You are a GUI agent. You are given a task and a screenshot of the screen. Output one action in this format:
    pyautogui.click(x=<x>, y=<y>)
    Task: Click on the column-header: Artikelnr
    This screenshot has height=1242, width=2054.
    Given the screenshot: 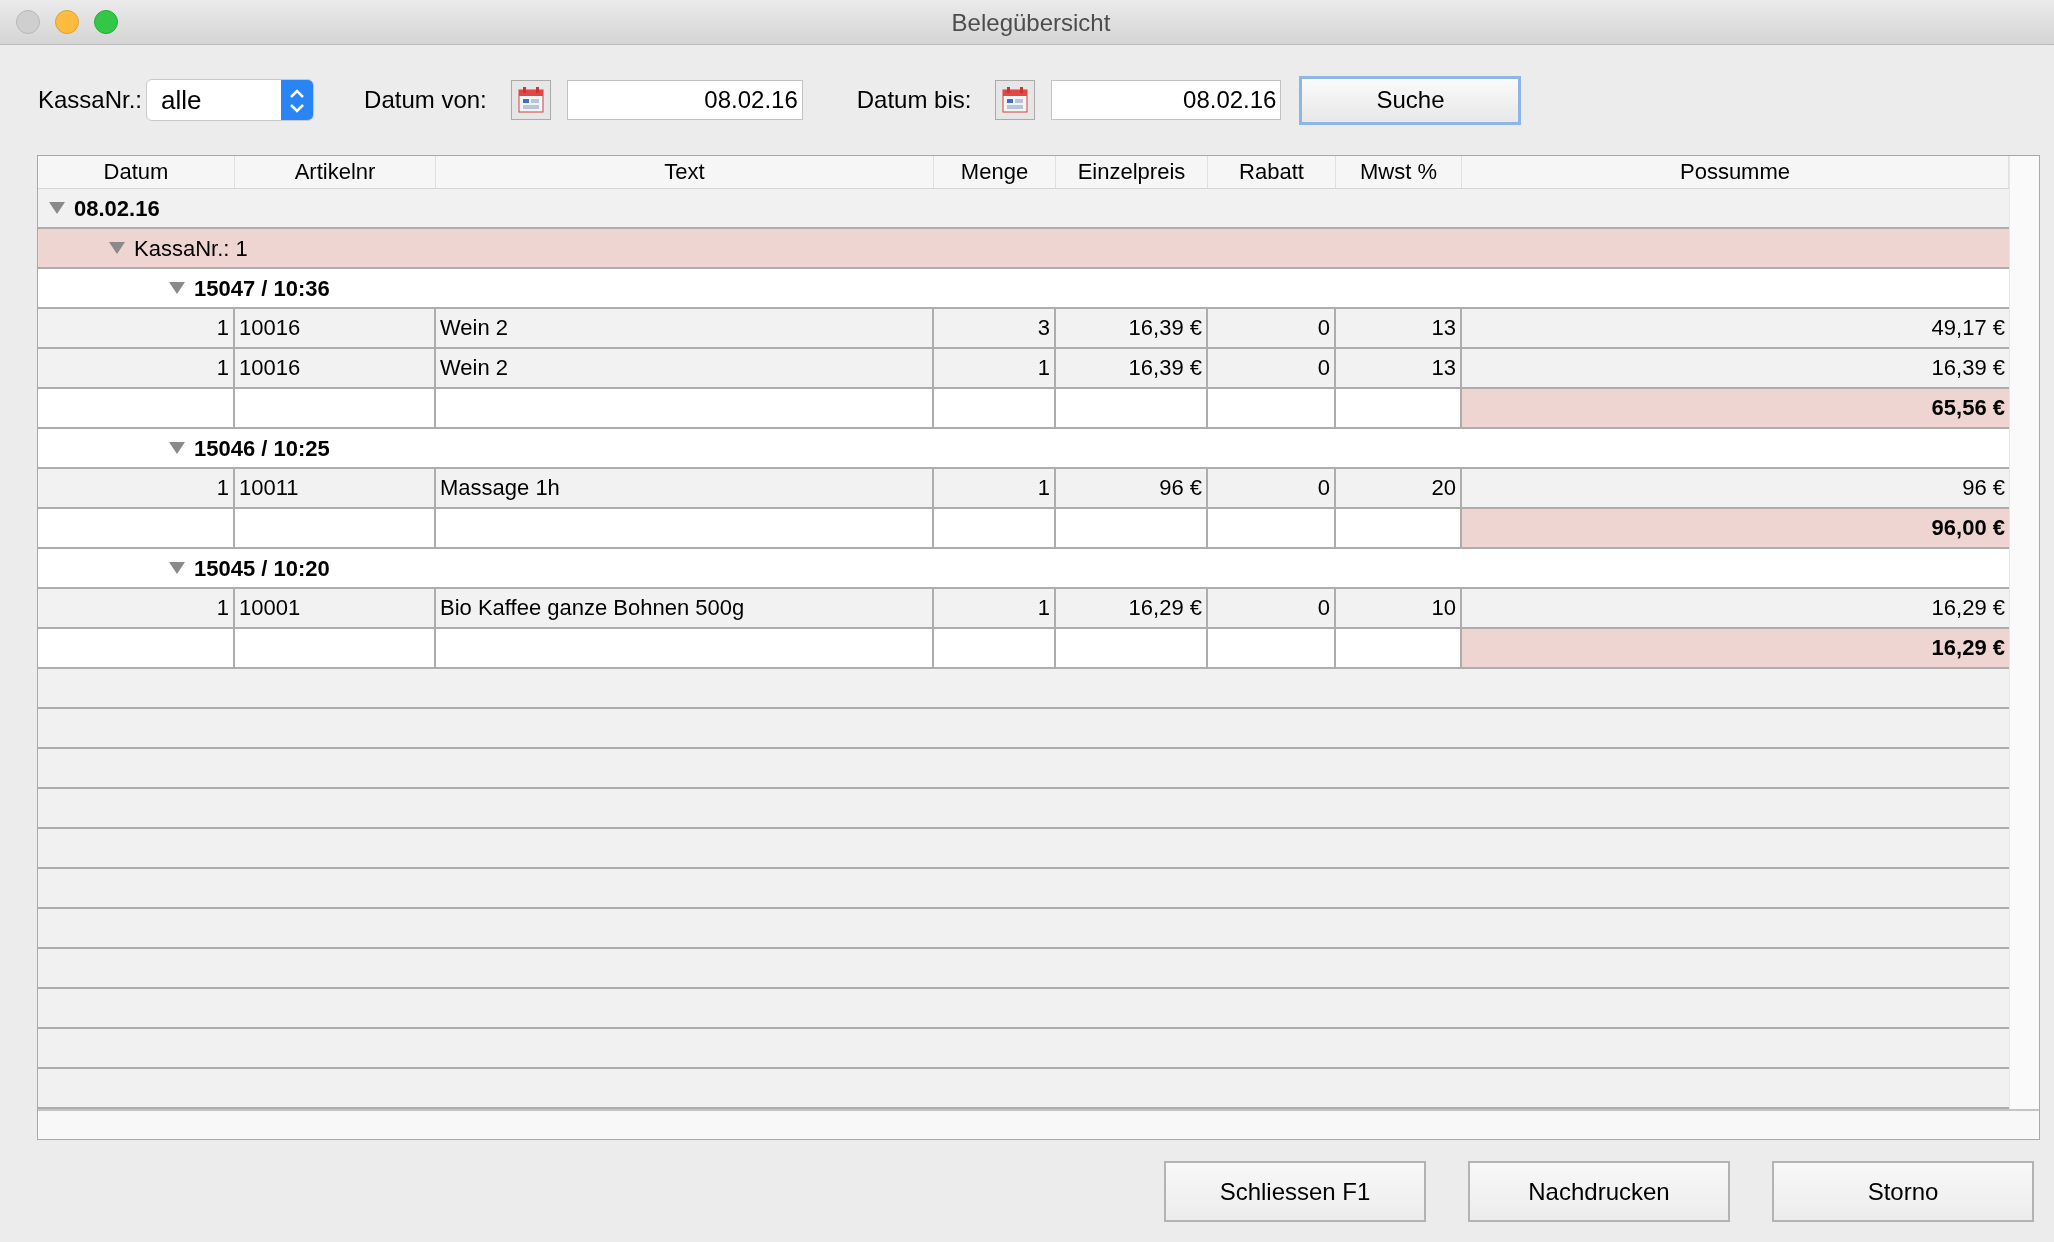 What is the action you would take?
    pyautogui.click(x=335, y=172)
    